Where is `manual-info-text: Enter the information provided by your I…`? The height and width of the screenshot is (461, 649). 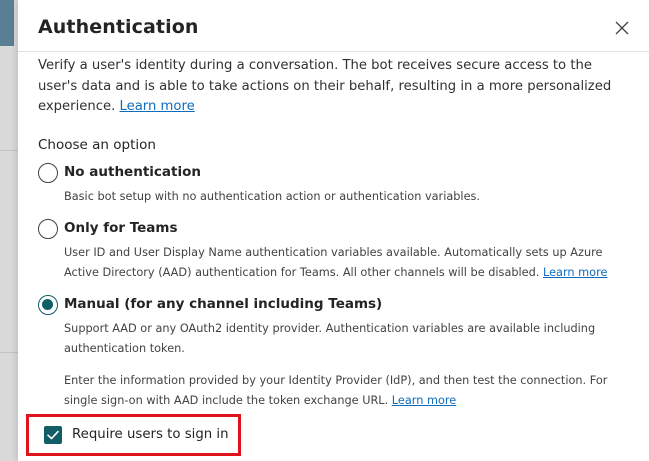 manual-info-text: Enter the information provided by your I… is located at coordinates (336, 390).